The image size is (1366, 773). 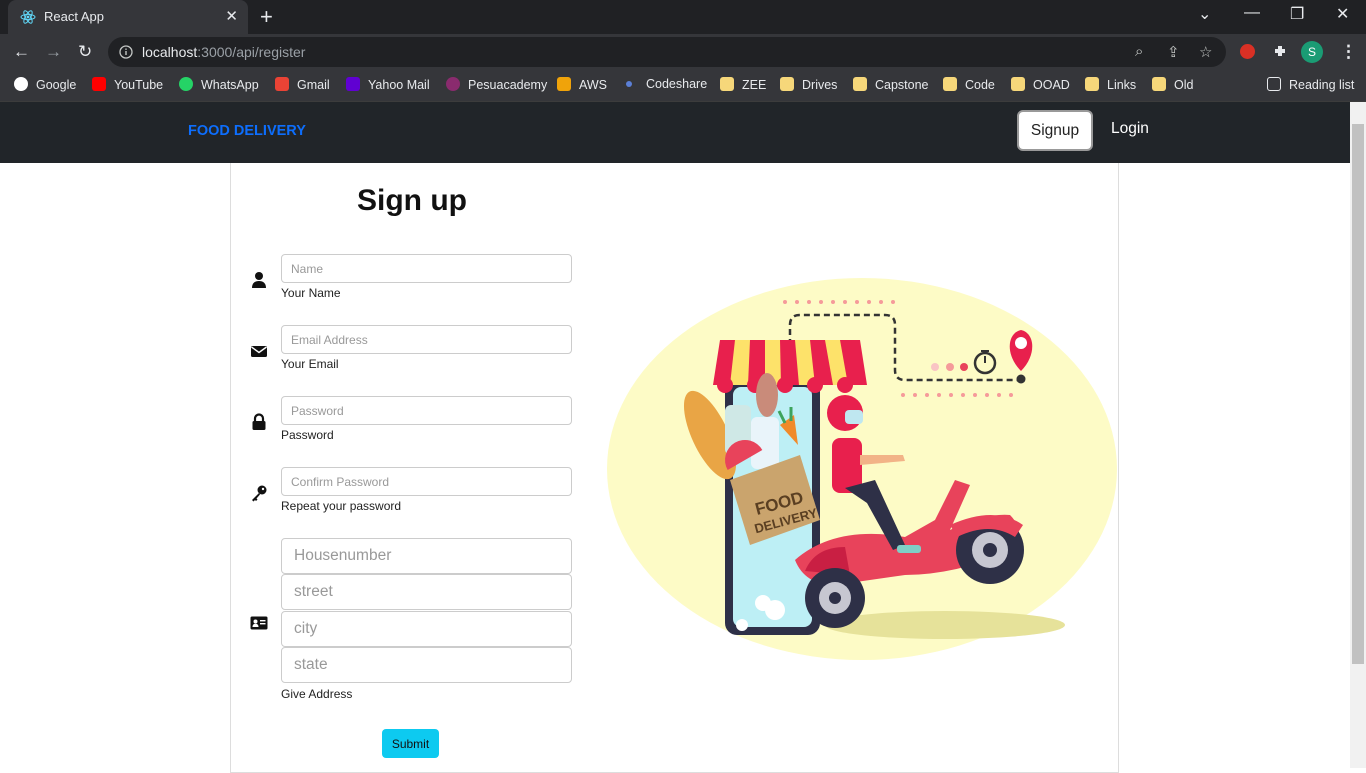 I want to click on zoom-icon: ⌕, so click(x=1139, y=51).